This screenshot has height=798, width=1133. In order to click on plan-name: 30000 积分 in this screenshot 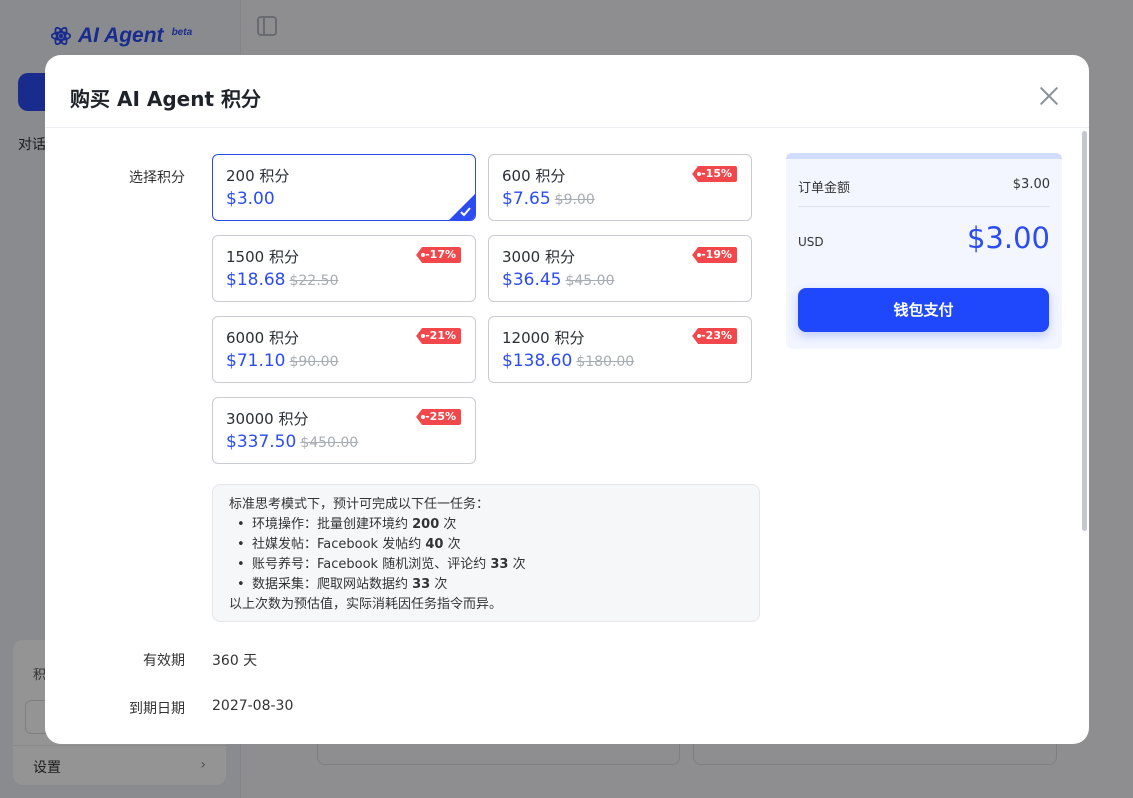, I will do `click(267, 419)`.